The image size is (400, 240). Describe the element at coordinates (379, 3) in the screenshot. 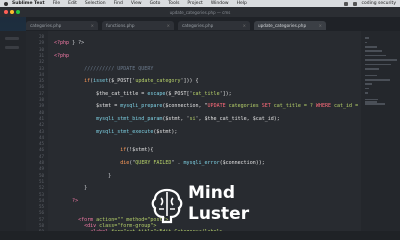

I see `menubar-user: coding security` at that location.